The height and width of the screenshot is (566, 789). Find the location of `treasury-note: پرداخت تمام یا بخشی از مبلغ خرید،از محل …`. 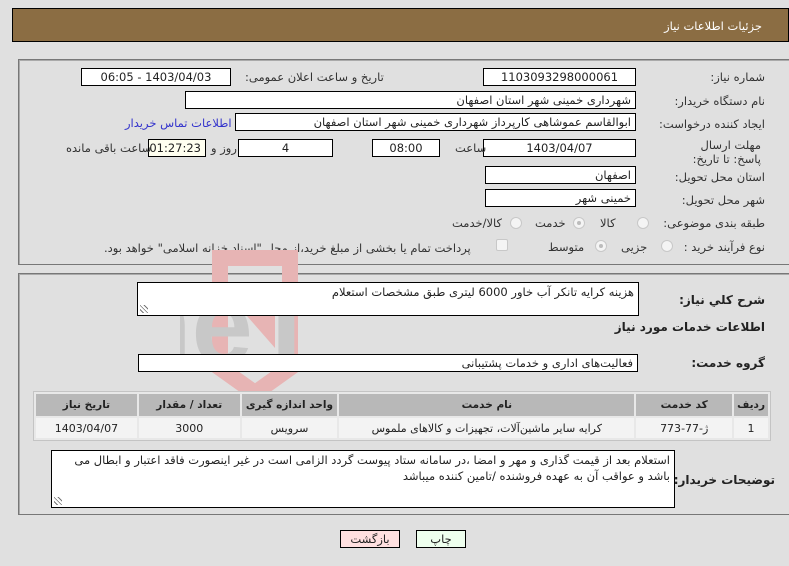

treasury-note: پرداخت تمام یا بخشی از مبلغ خرید،از محل … is located at coordinates (287, 248).